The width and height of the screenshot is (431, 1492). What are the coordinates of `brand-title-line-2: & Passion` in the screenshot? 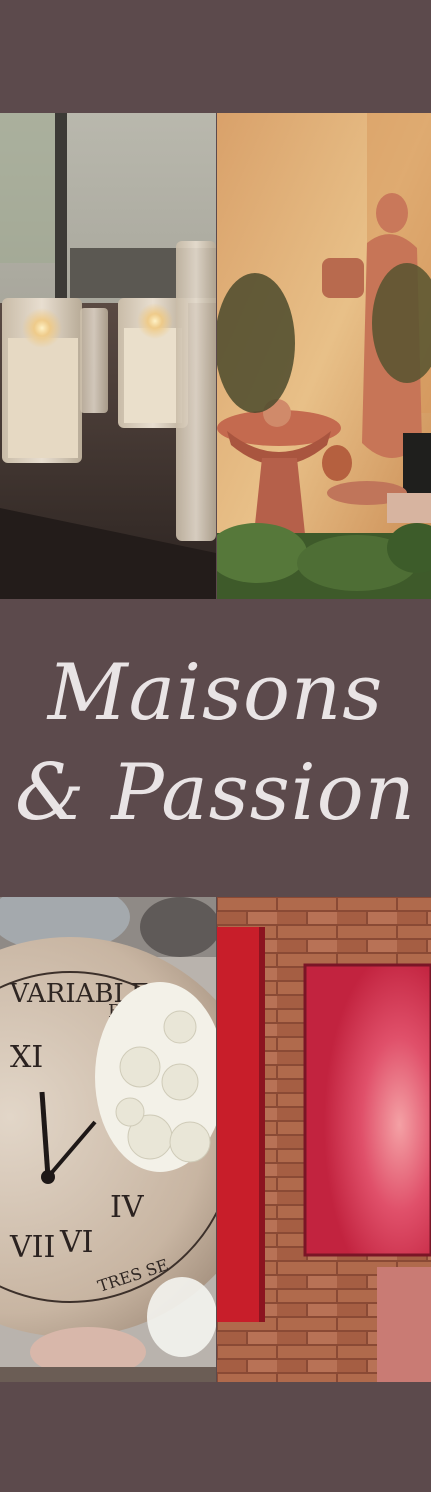 It's located at (215, 793).